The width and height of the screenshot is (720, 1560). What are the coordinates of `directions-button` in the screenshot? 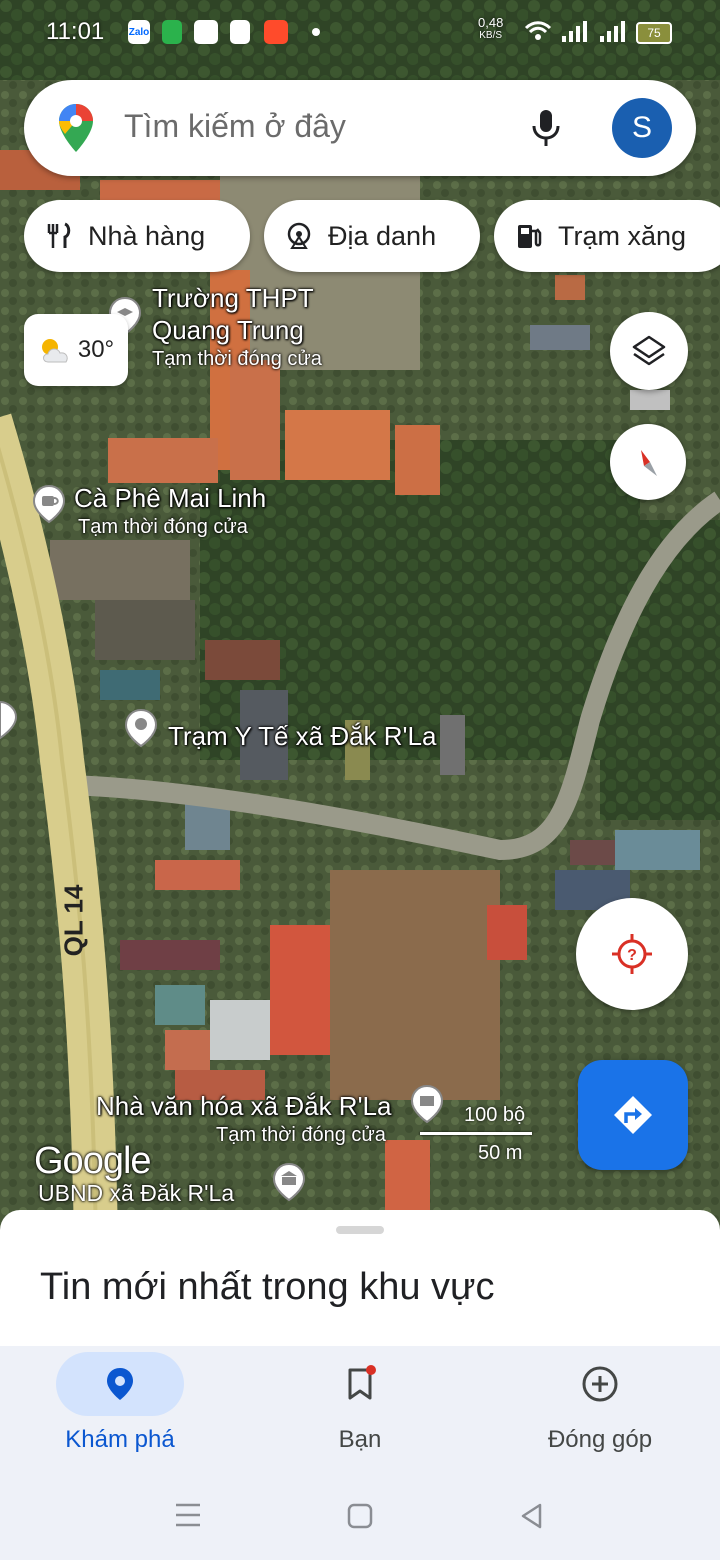 It's located at (633, 1115).